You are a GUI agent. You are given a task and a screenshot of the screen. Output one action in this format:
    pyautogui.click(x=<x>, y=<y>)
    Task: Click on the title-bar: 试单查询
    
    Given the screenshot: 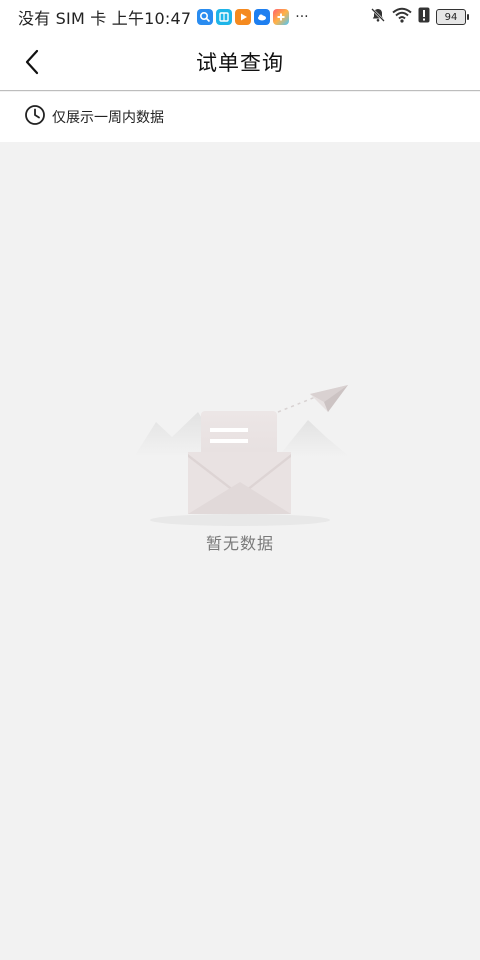 What is the action you would take?
    pyautogui.click(x=240, y=62)
    